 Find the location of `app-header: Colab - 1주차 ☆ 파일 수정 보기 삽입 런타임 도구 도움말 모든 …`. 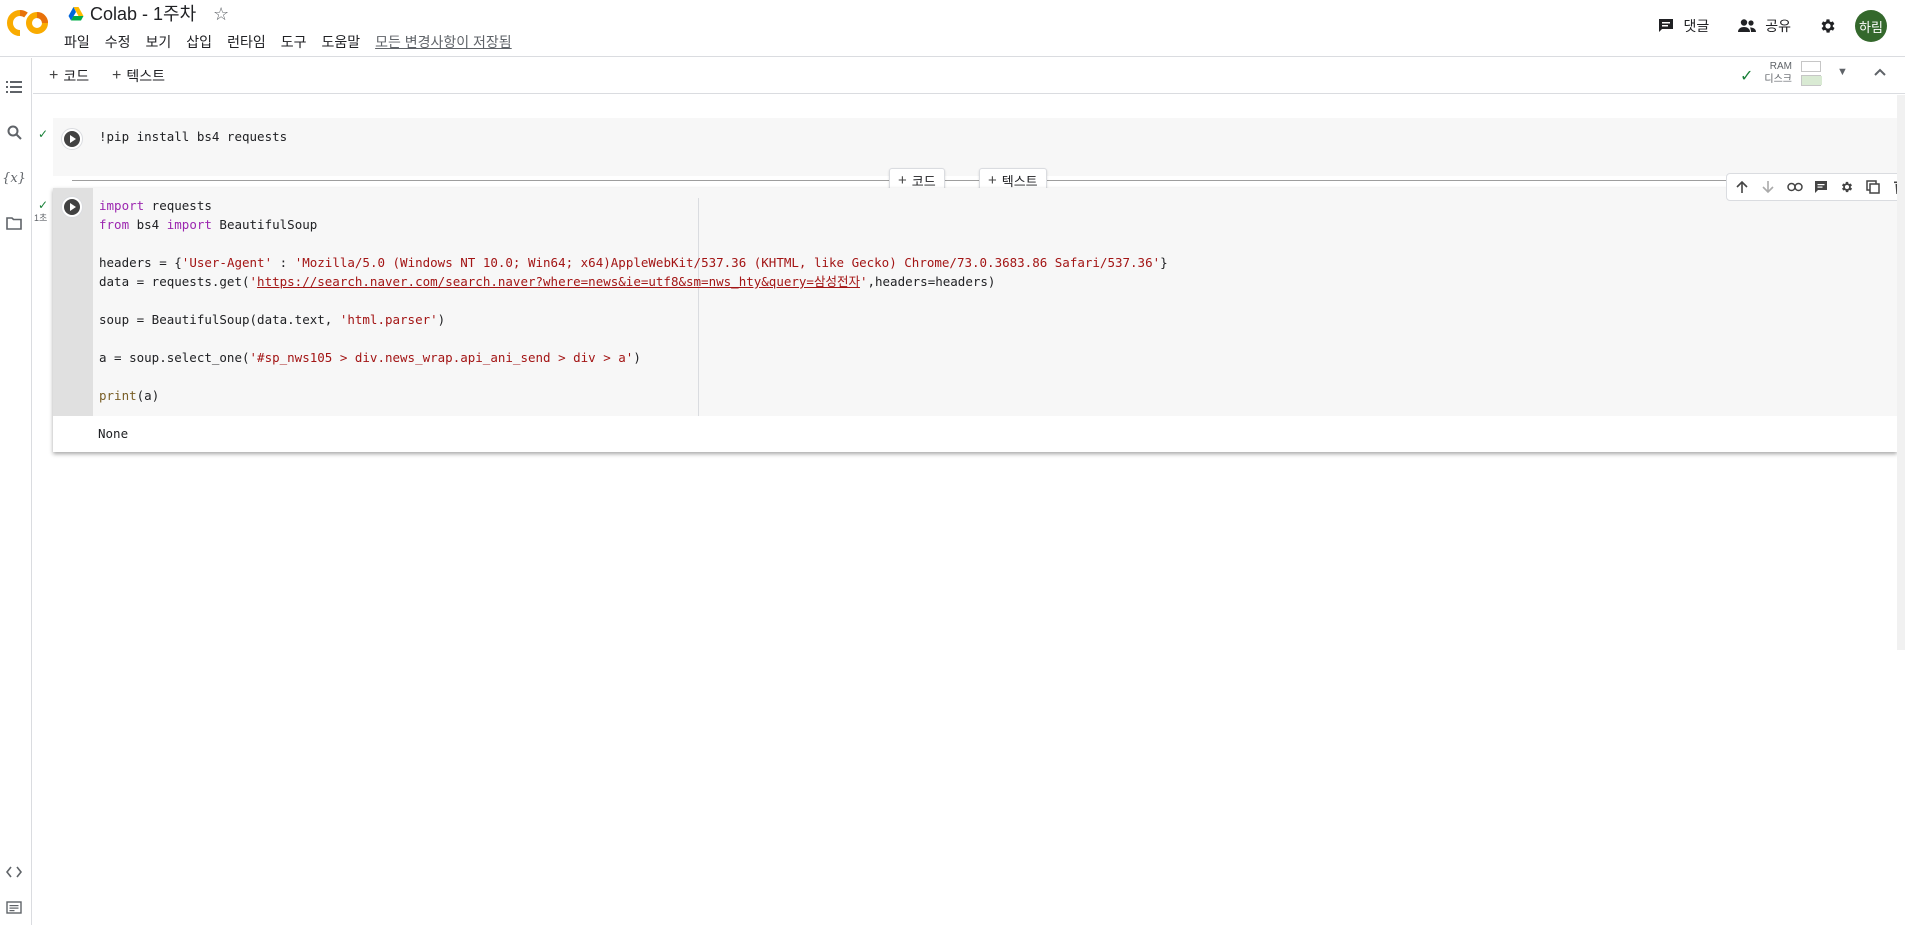

app-header: Colab - 1주차 ☆ 파일 수정 보기 삽입 런타임 도구 도움말 모든 … is located at coordinates (952, 28).